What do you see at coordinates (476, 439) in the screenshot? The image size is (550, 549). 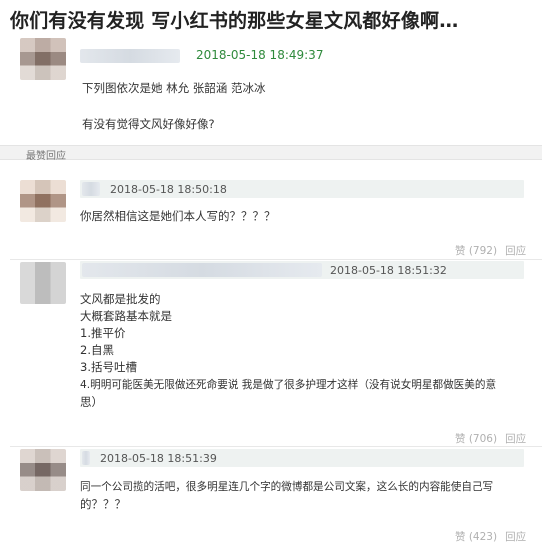 I see `like-button: 赞 (706)` at bounding box center [476, 439].